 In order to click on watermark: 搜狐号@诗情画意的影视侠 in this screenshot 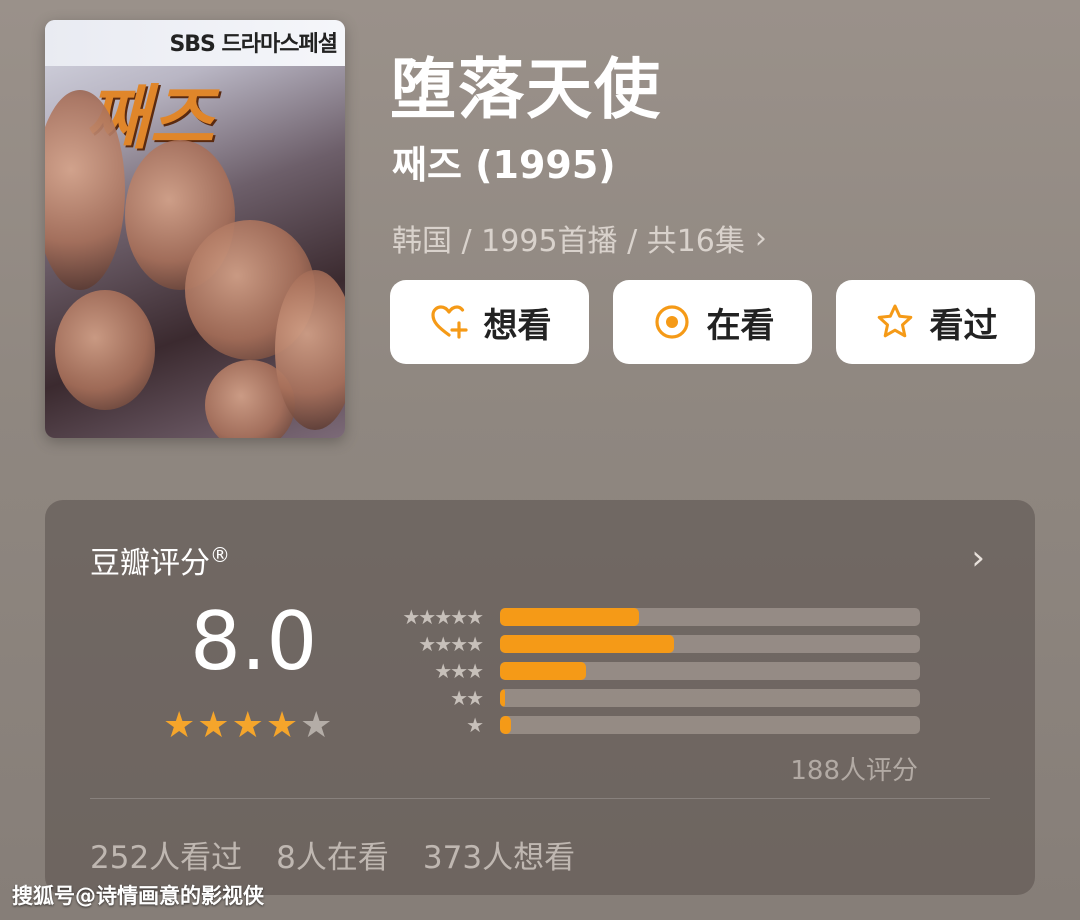, I will do `click(138, 896)`.